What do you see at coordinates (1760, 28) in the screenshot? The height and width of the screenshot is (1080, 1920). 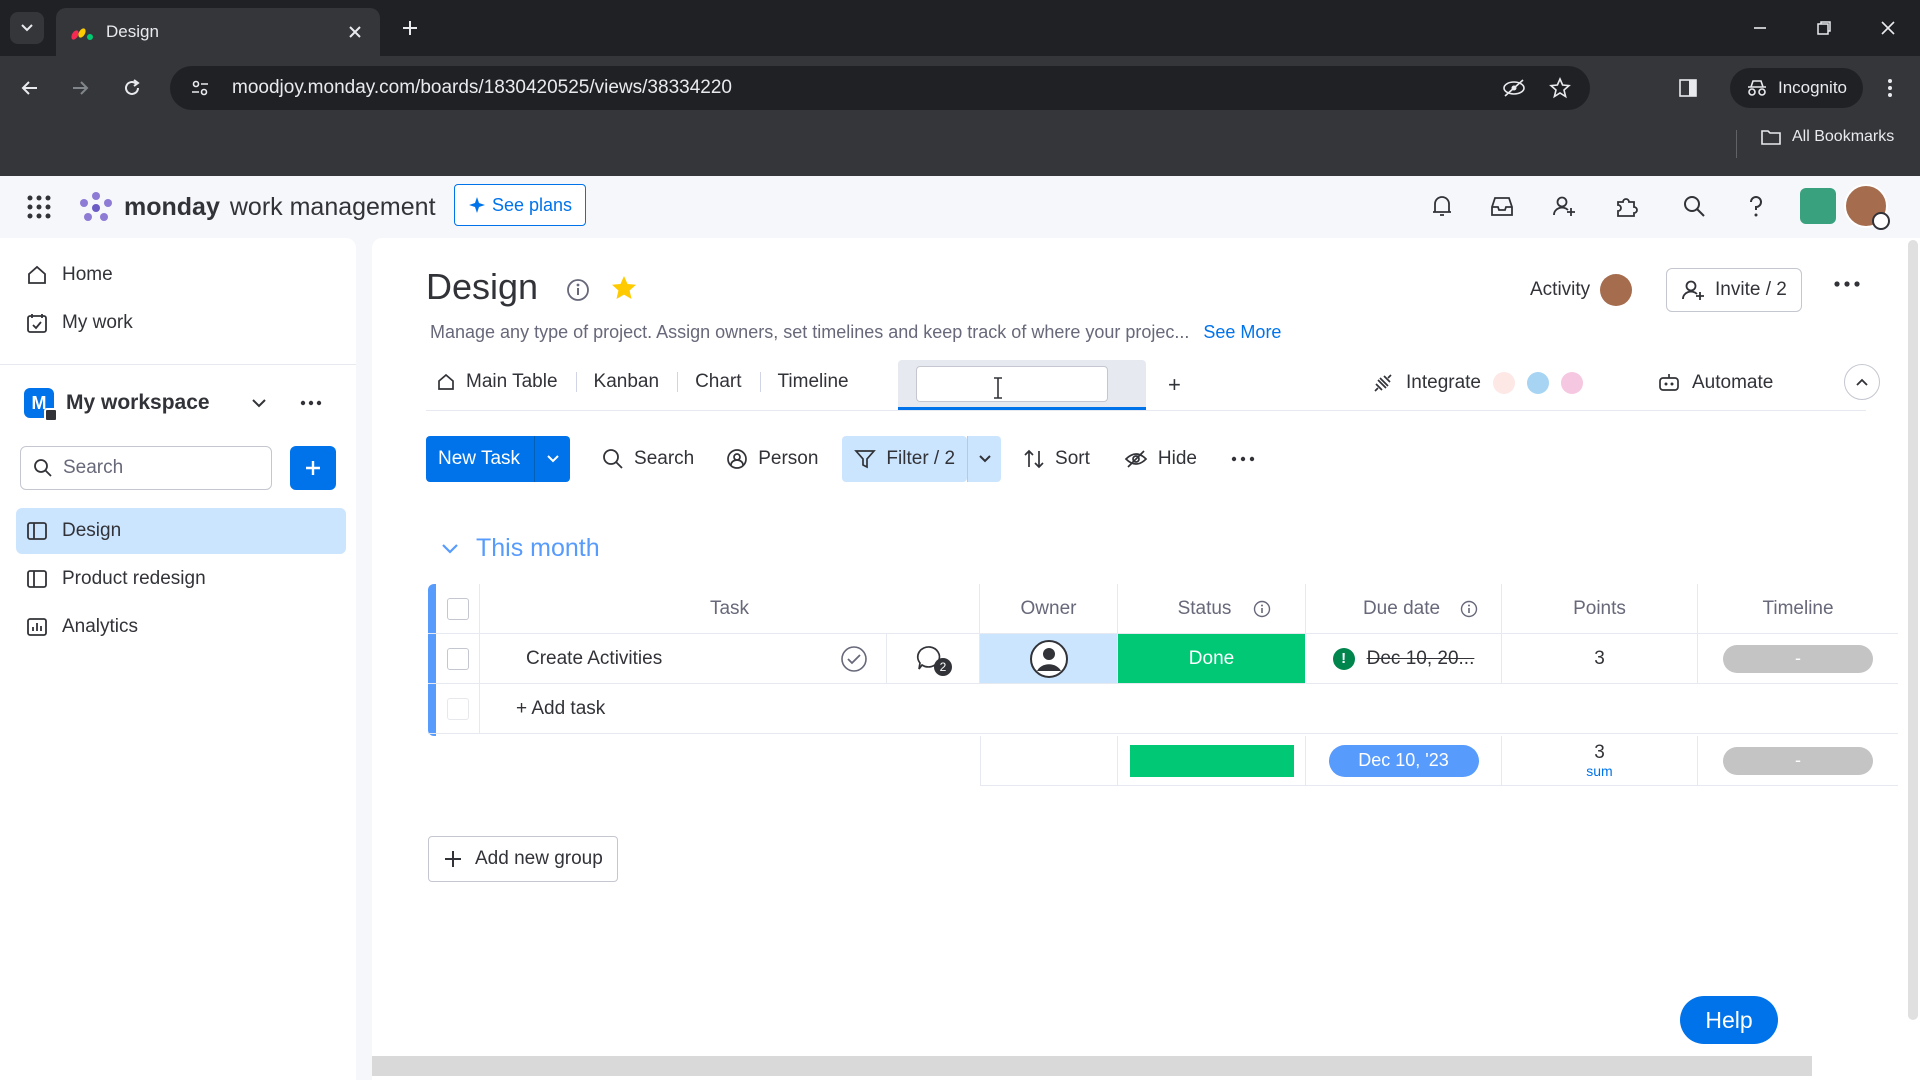 I see `minimize-button` at bounding box center [1760, 28].